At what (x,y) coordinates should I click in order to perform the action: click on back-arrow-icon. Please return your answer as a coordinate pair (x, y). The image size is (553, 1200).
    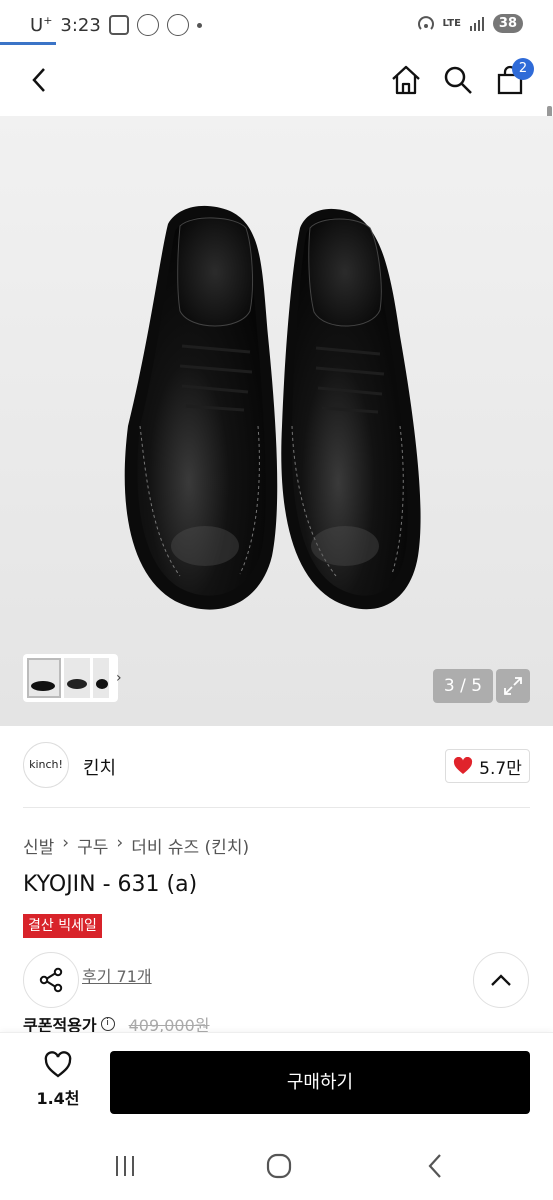
    Looking at the image, I should click on (434, 1166).